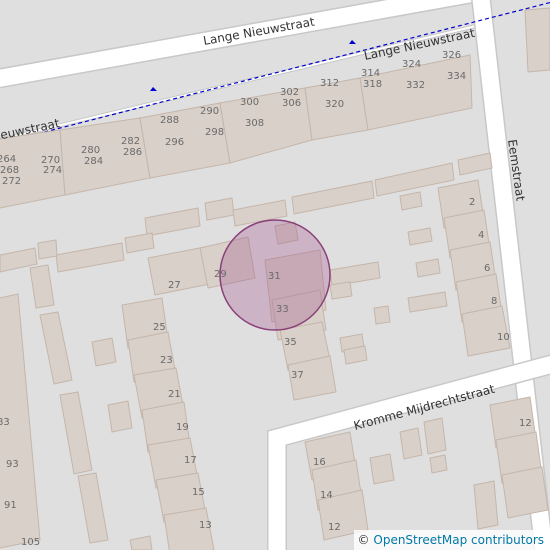 This screenshot has width=550, height=550. I want to click on house-number: 91, so click(10, 505).